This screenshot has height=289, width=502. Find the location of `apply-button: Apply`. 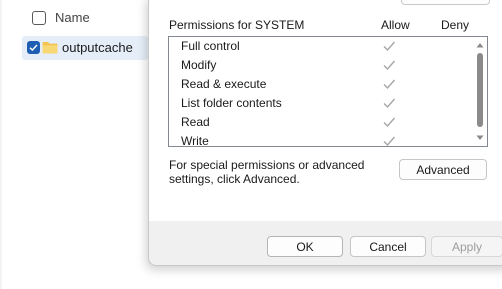

apply-button: Apply is located at coordinates (466, 246).